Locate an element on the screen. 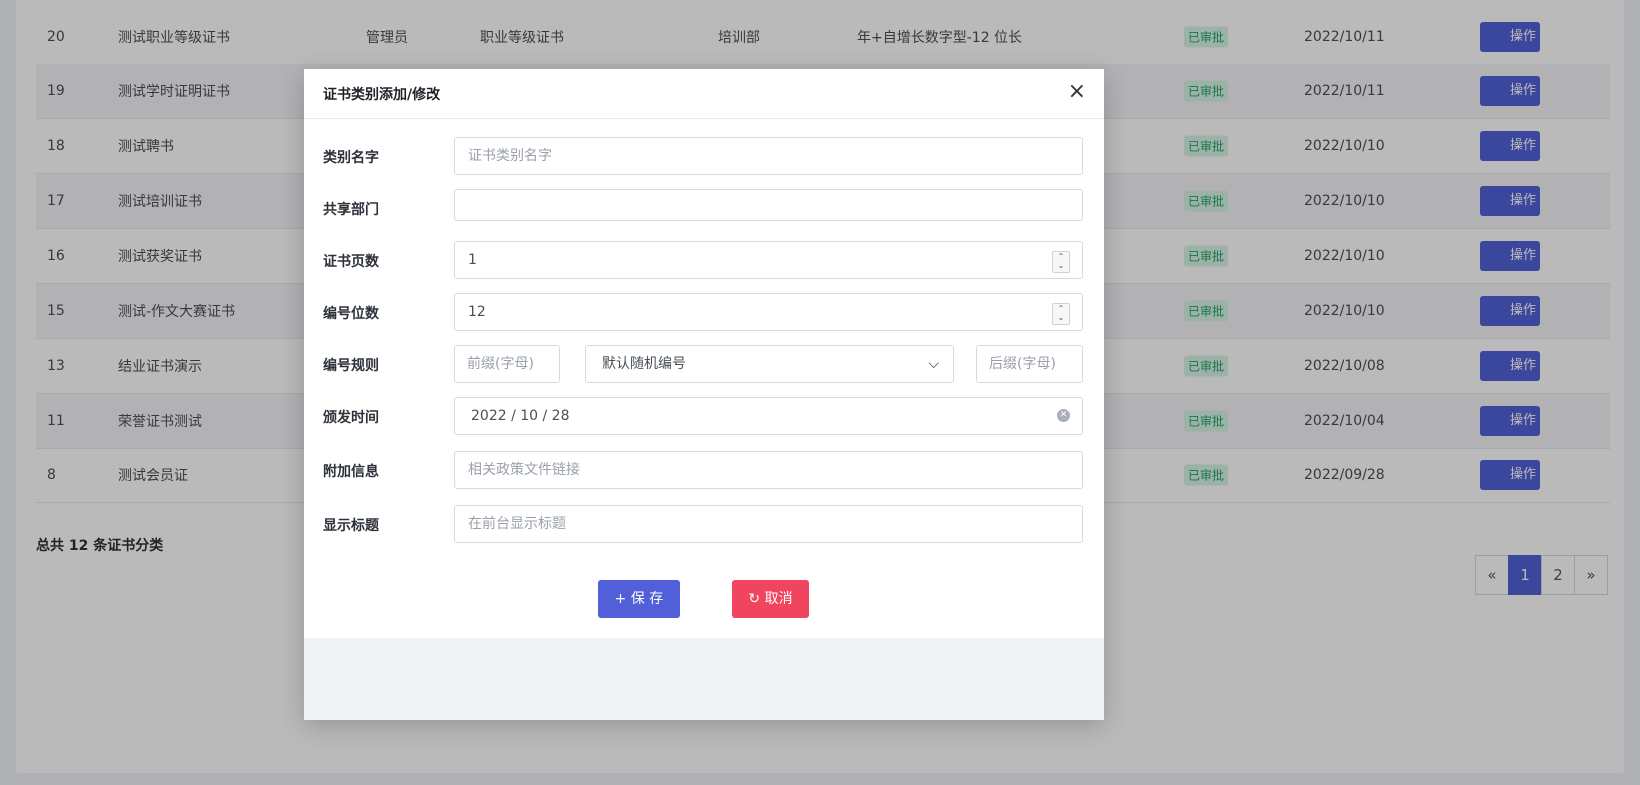  form-row-shared-dept: 共享部门 is located at coordinates (704, 209).